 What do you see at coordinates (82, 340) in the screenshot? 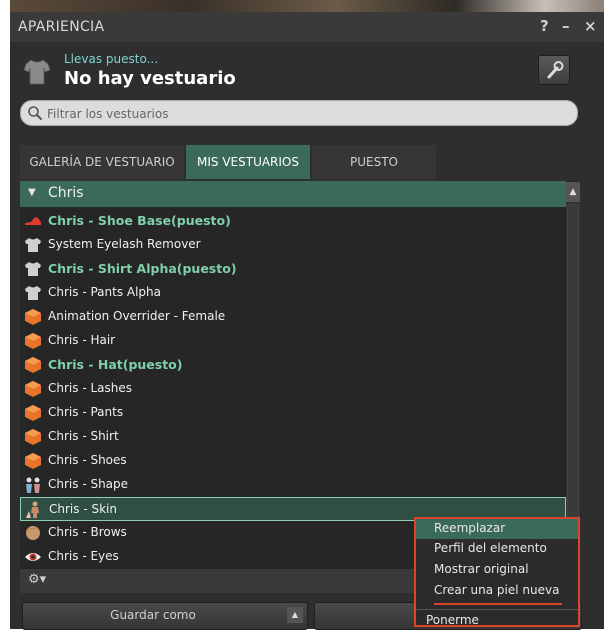
I see `list-item-label: Chris - Hair` at bounding box center [82, 340].